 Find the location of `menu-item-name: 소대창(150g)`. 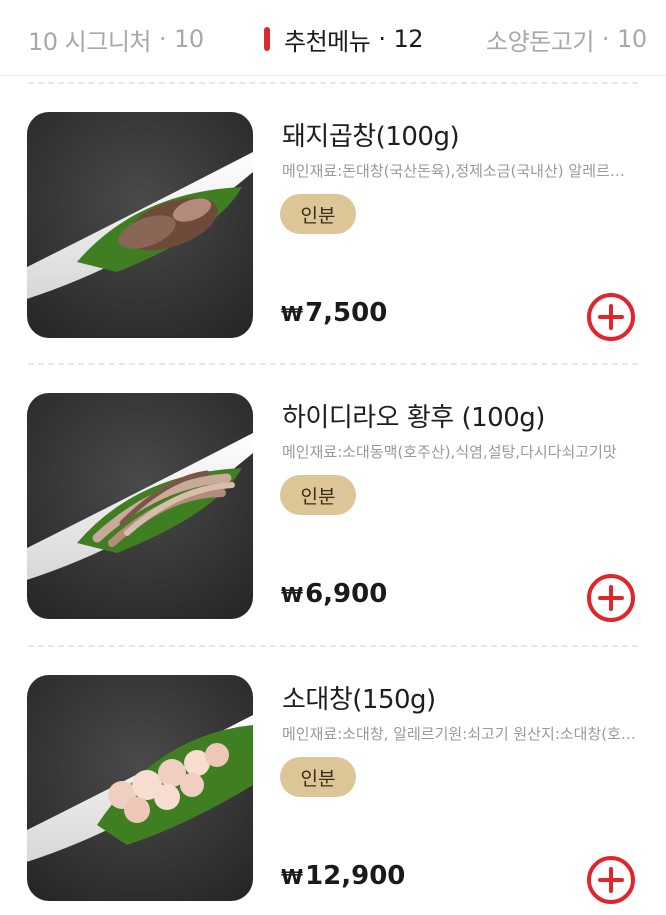

menu-item-name: 소대창(150g) is located at coordinates (359, 700).